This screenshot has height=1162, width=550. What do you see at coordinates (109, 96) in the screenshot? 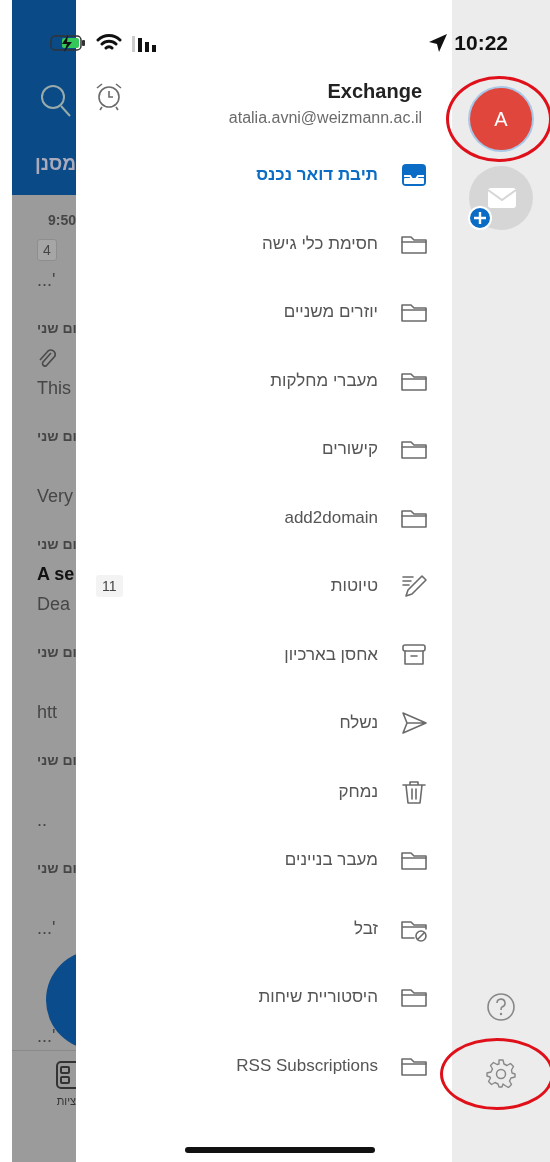
I see `alarm-clock-icon` at bounding box center [109, 96].